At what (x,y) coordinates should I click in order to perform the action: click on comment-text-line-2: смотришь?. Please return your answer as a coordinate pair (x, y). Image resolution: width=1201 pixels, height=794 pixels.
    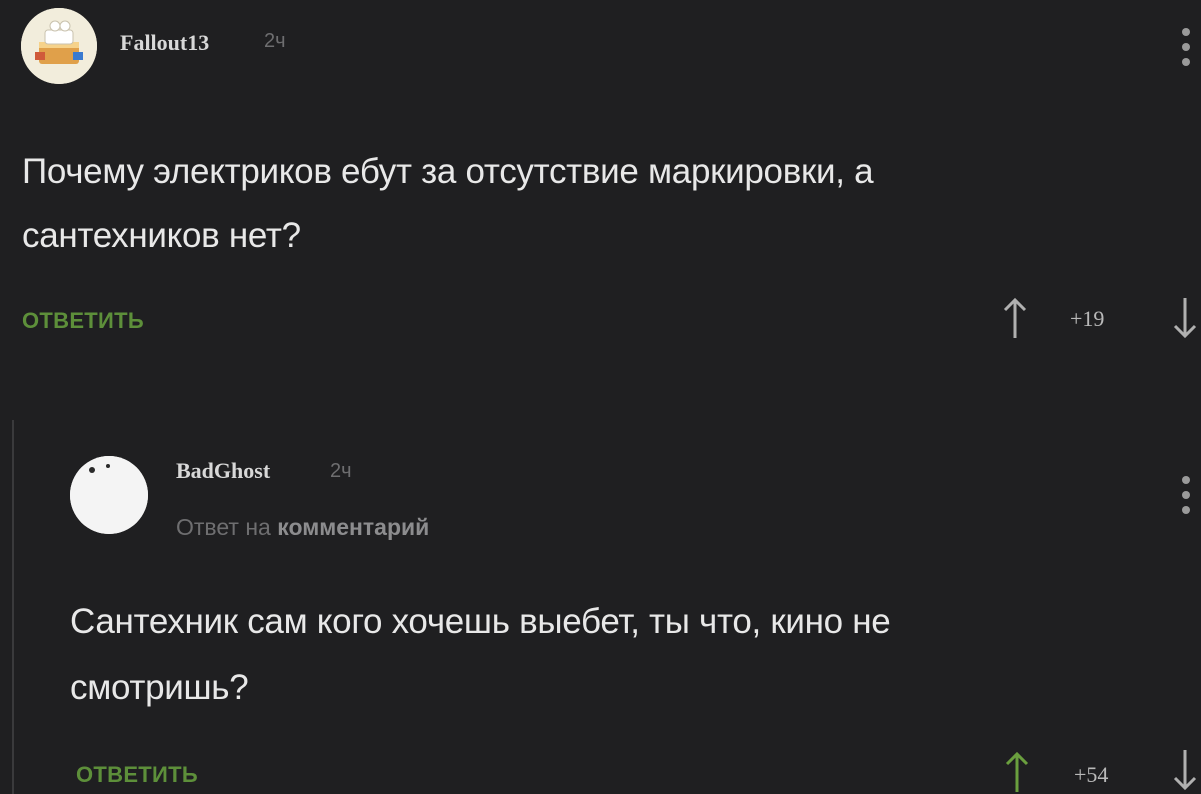
    Looking at the image, I should click on (159, 687).